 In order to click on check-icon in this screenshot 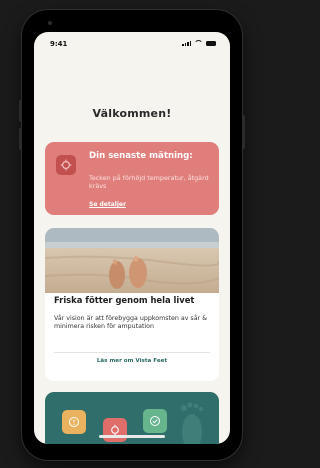, I will do `click(155, 421)`.